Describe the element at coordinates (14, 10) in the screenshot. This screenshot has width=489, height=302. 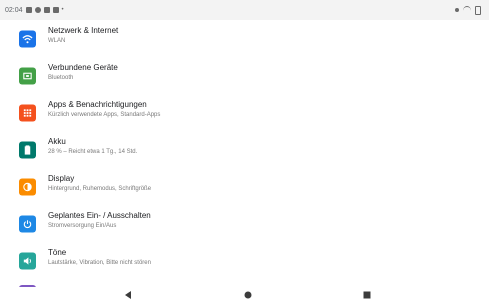
I see `status-time: 02:04` at that location.